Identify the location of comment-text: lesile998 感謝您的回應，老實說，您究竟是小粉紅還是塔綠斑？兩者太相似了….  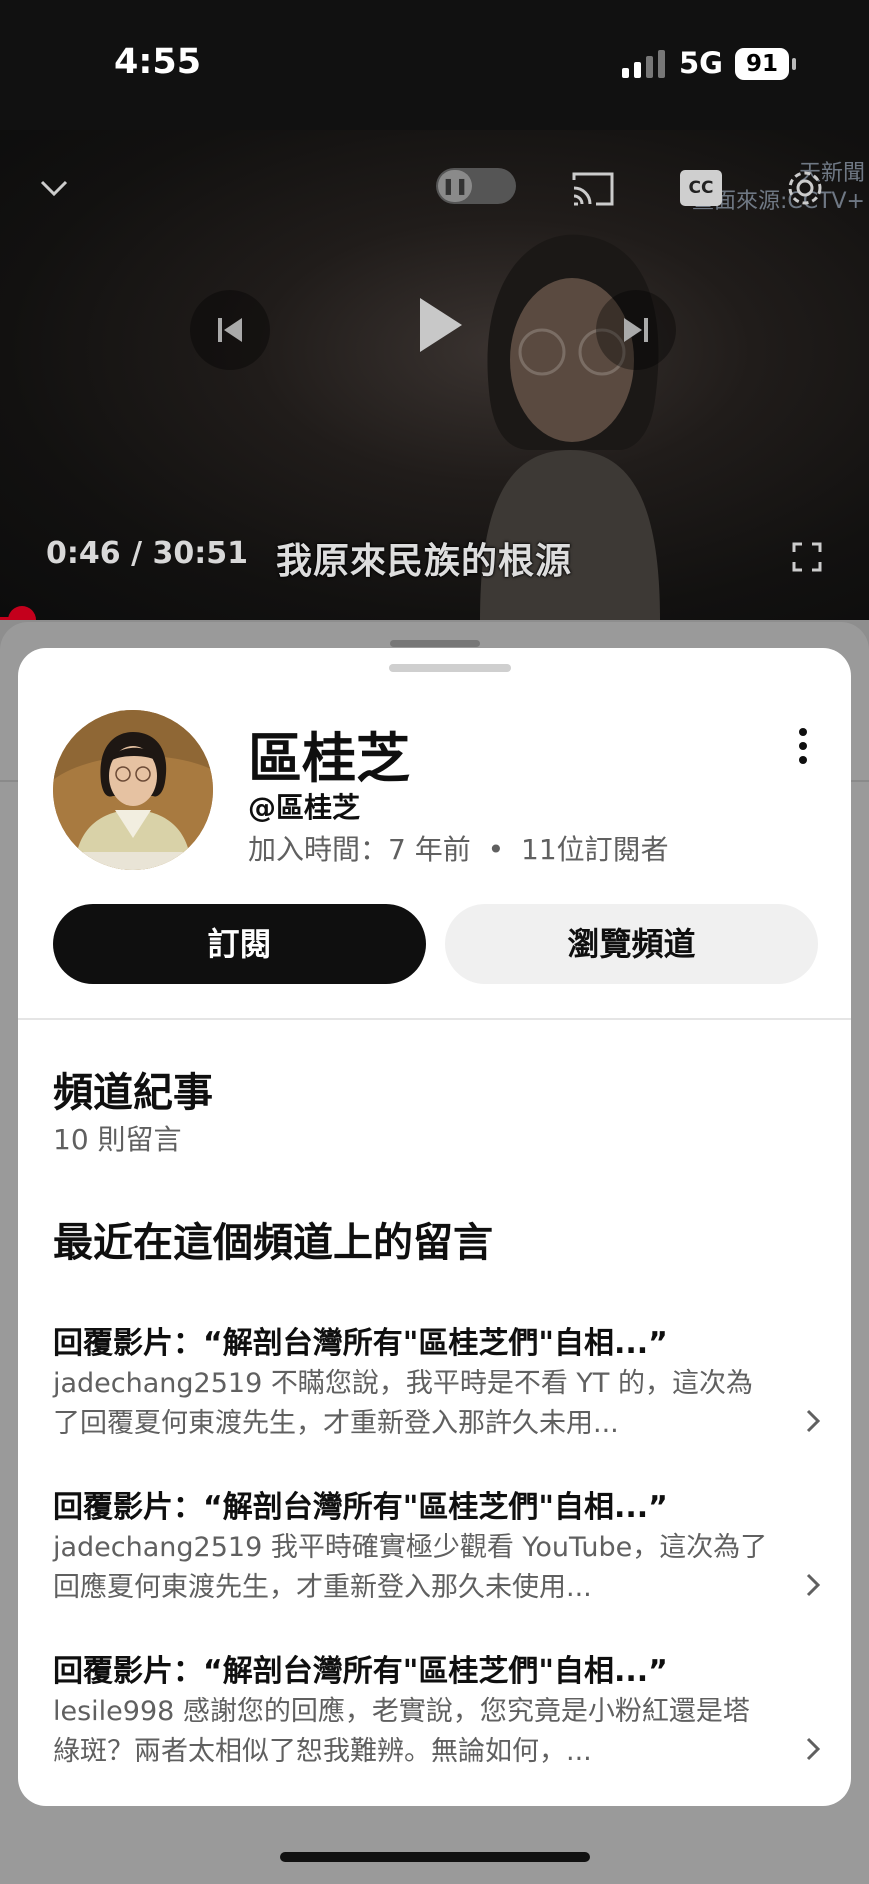
(401, 1731).